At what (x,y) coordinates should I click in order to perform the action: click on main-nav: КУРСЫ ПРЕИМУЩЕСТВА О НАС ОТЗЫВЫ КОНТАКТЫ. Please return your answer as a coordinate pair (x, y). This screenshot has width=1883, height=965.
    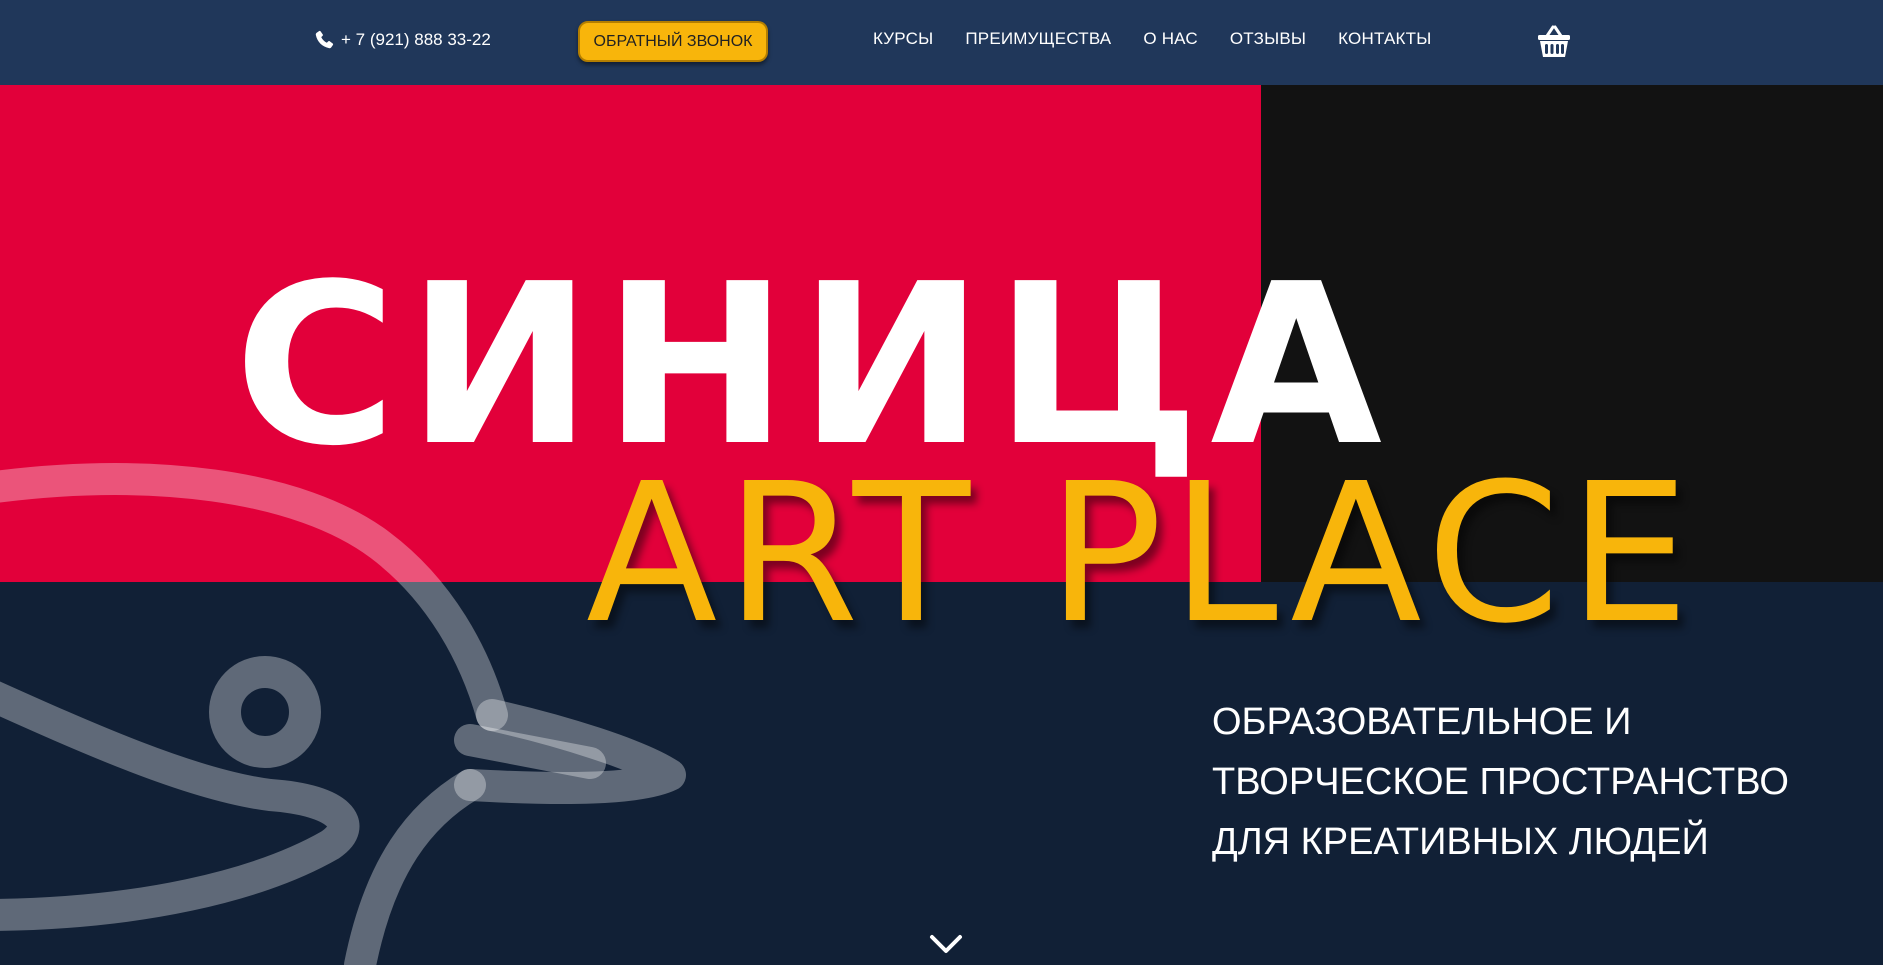
    Looking at the image, I should click on (1152, 39).